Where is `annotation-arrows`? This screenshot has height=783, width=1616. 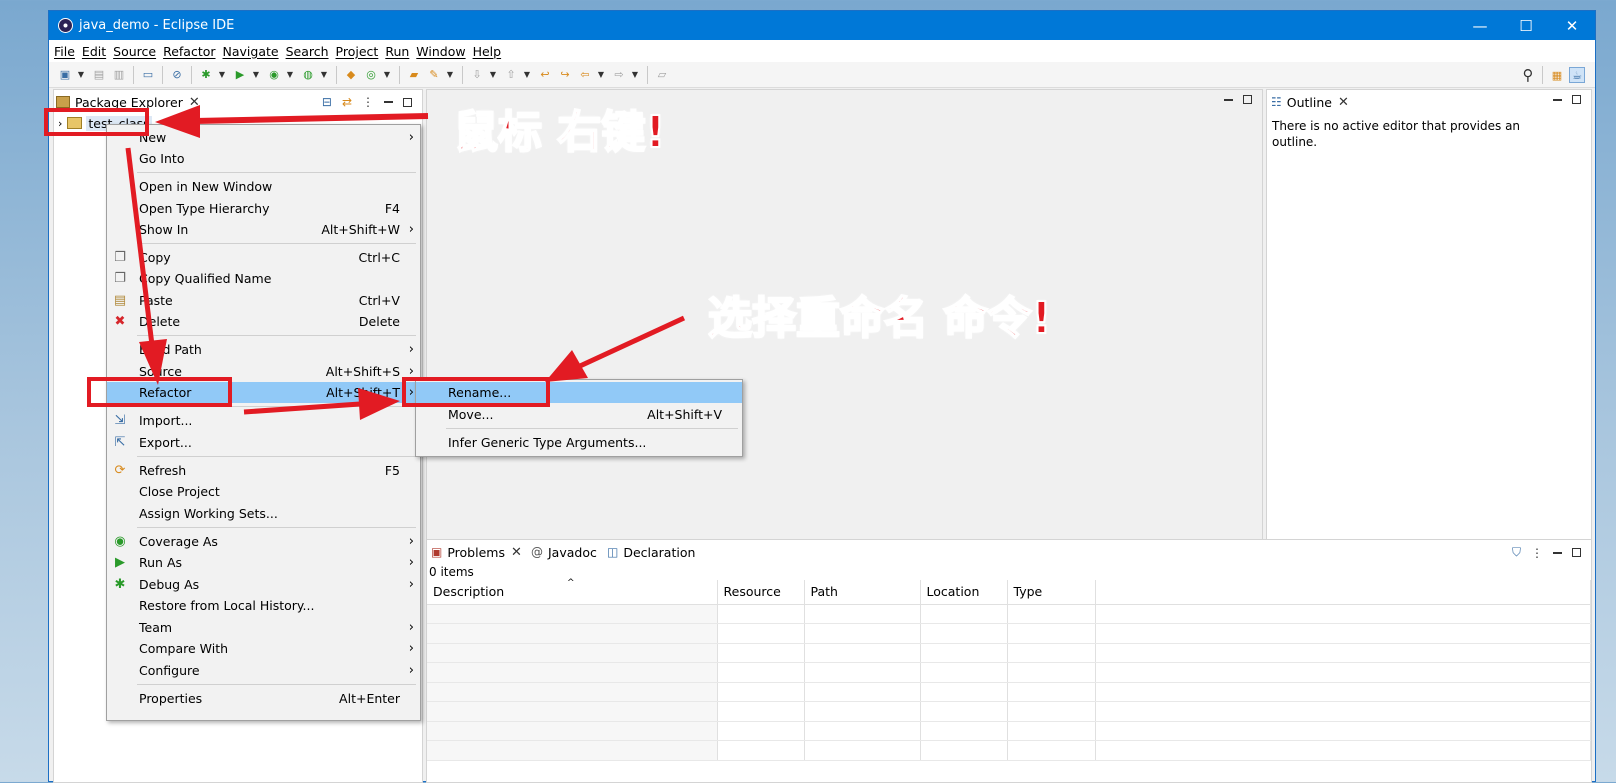
annotation-arrows is located at coordinates (405, 262).